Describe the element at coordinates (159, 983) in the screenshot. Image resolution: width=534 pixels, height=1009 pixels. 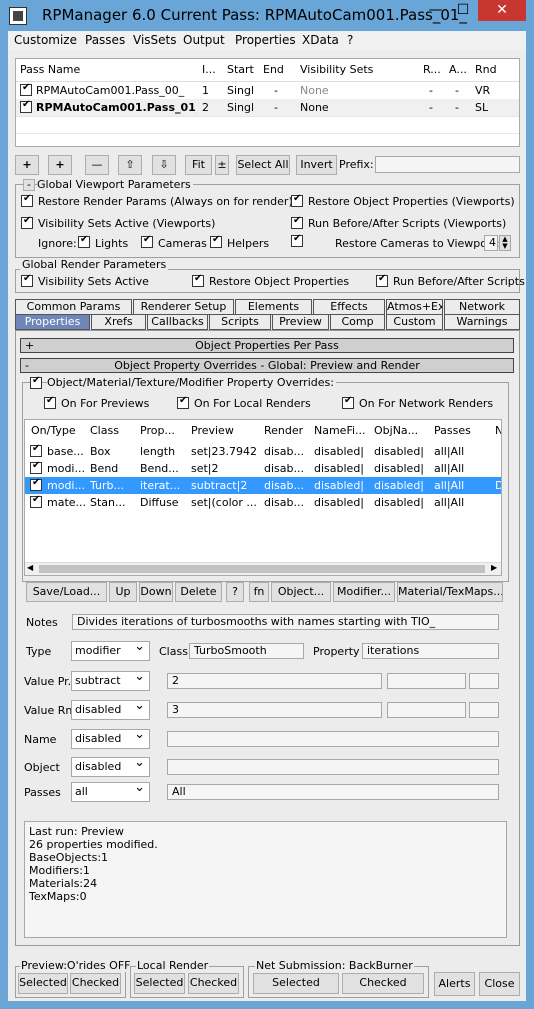
I see `local-selected-button: Selected` at that location.